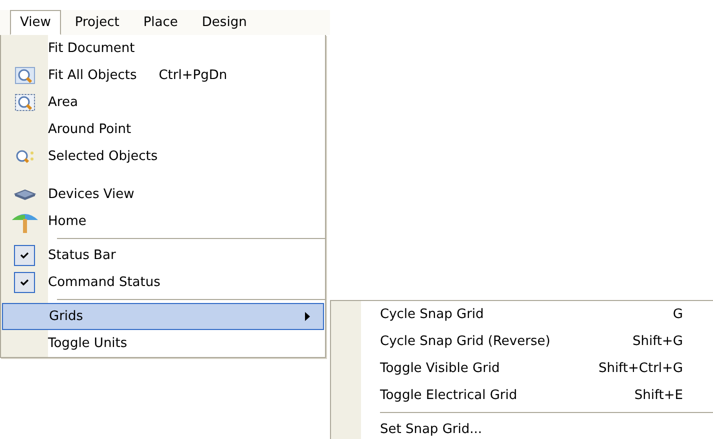 The image size is (713, 439). I want to click on menu-item: Toggle Units, so click(163, 343).